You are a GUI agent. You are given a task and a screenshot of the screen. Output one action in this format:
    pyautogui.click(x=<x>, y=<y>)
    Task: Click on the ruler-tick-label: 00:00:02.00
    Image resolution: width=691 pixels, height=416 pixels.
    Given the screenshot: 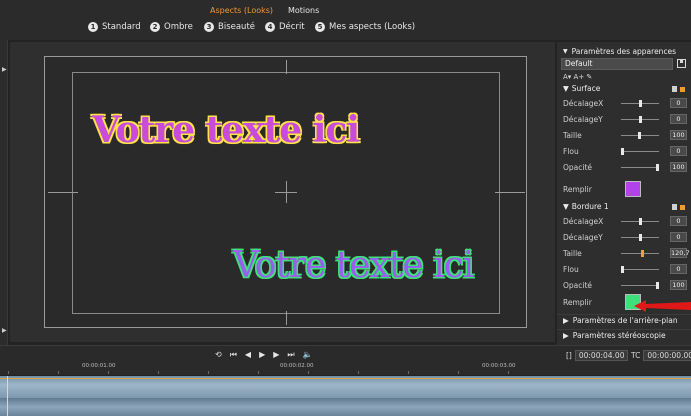 What is the action you would take?
    pyautogui.click(x=297, y=366)
    